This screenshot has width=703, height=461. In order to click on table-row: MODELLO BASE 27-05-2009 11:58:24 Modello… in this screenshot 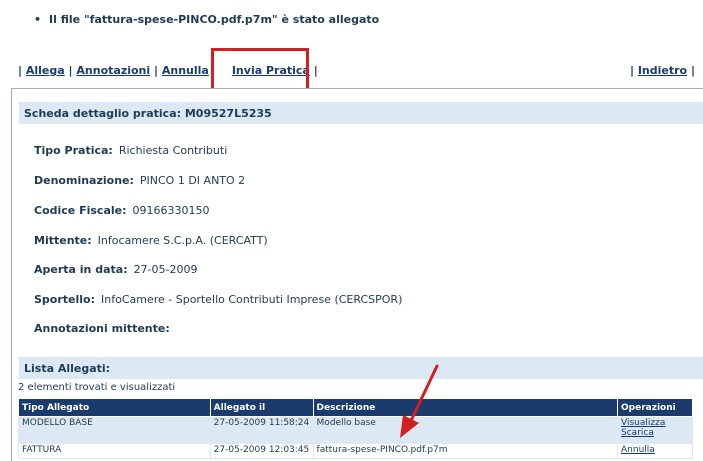, I will do `click(355, 430)`.